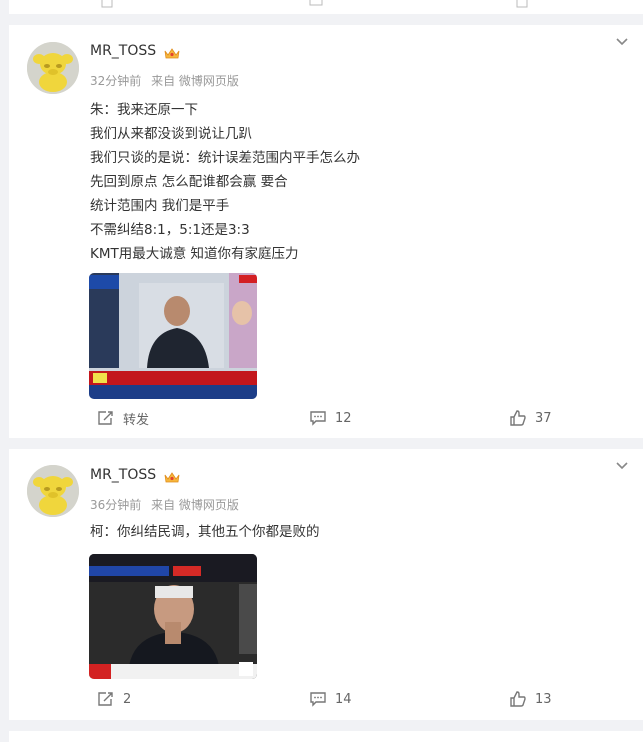 The width and height of the screenshot is (643, 742). What do you see at coordinates (330, 699) in the screenshot?
I see `comment-button: 14` at bounding box center [330, 699].